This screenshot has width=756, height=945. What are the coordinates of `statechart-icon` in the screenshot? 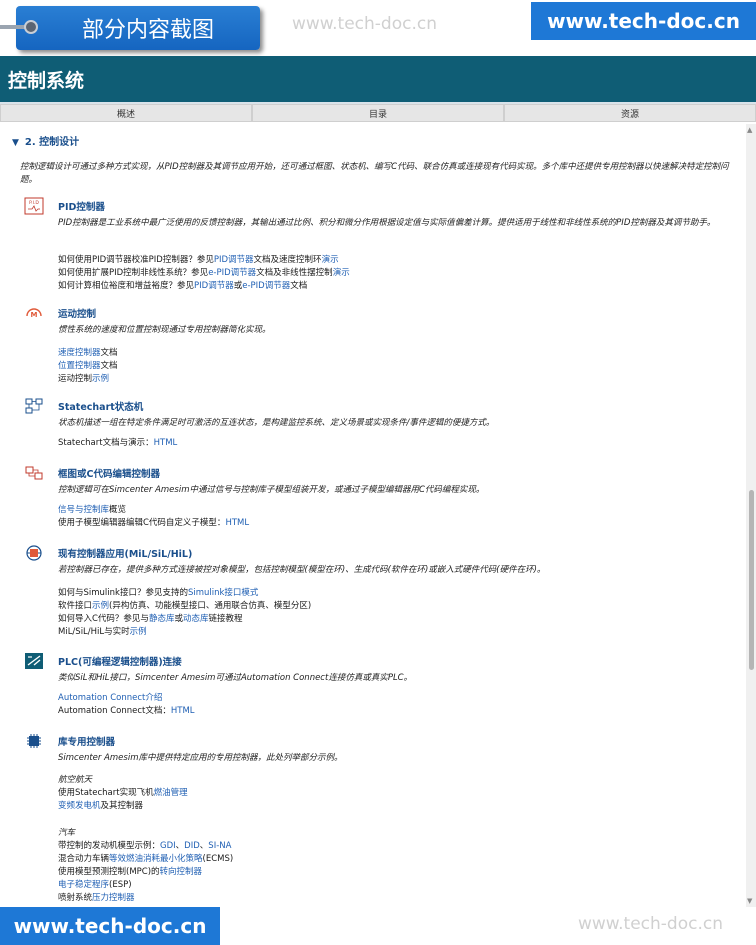 It's located at (34, 406).